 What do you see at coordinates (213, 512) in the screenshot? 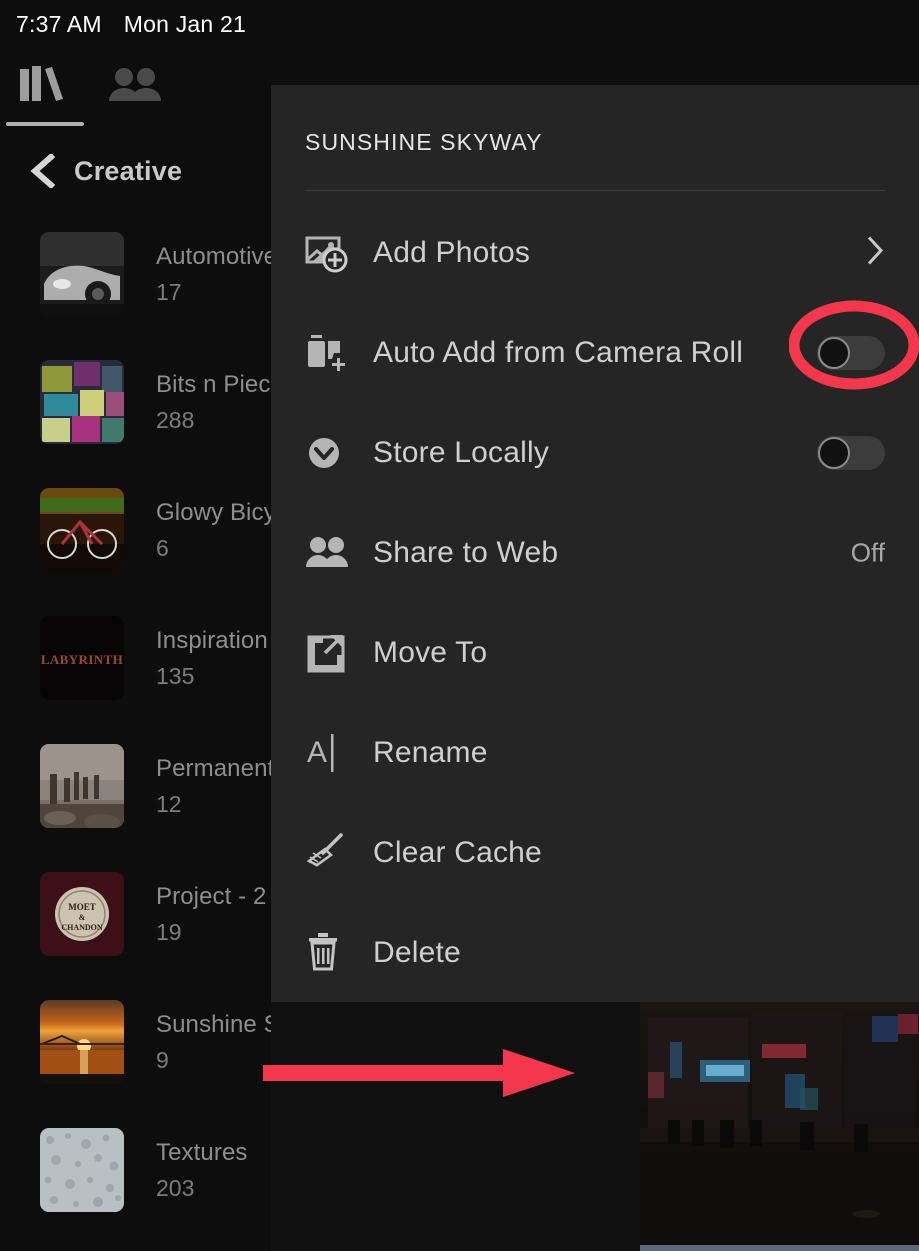
I see `album-name: Glowy Bicycle` at bounding box center [213, 512].